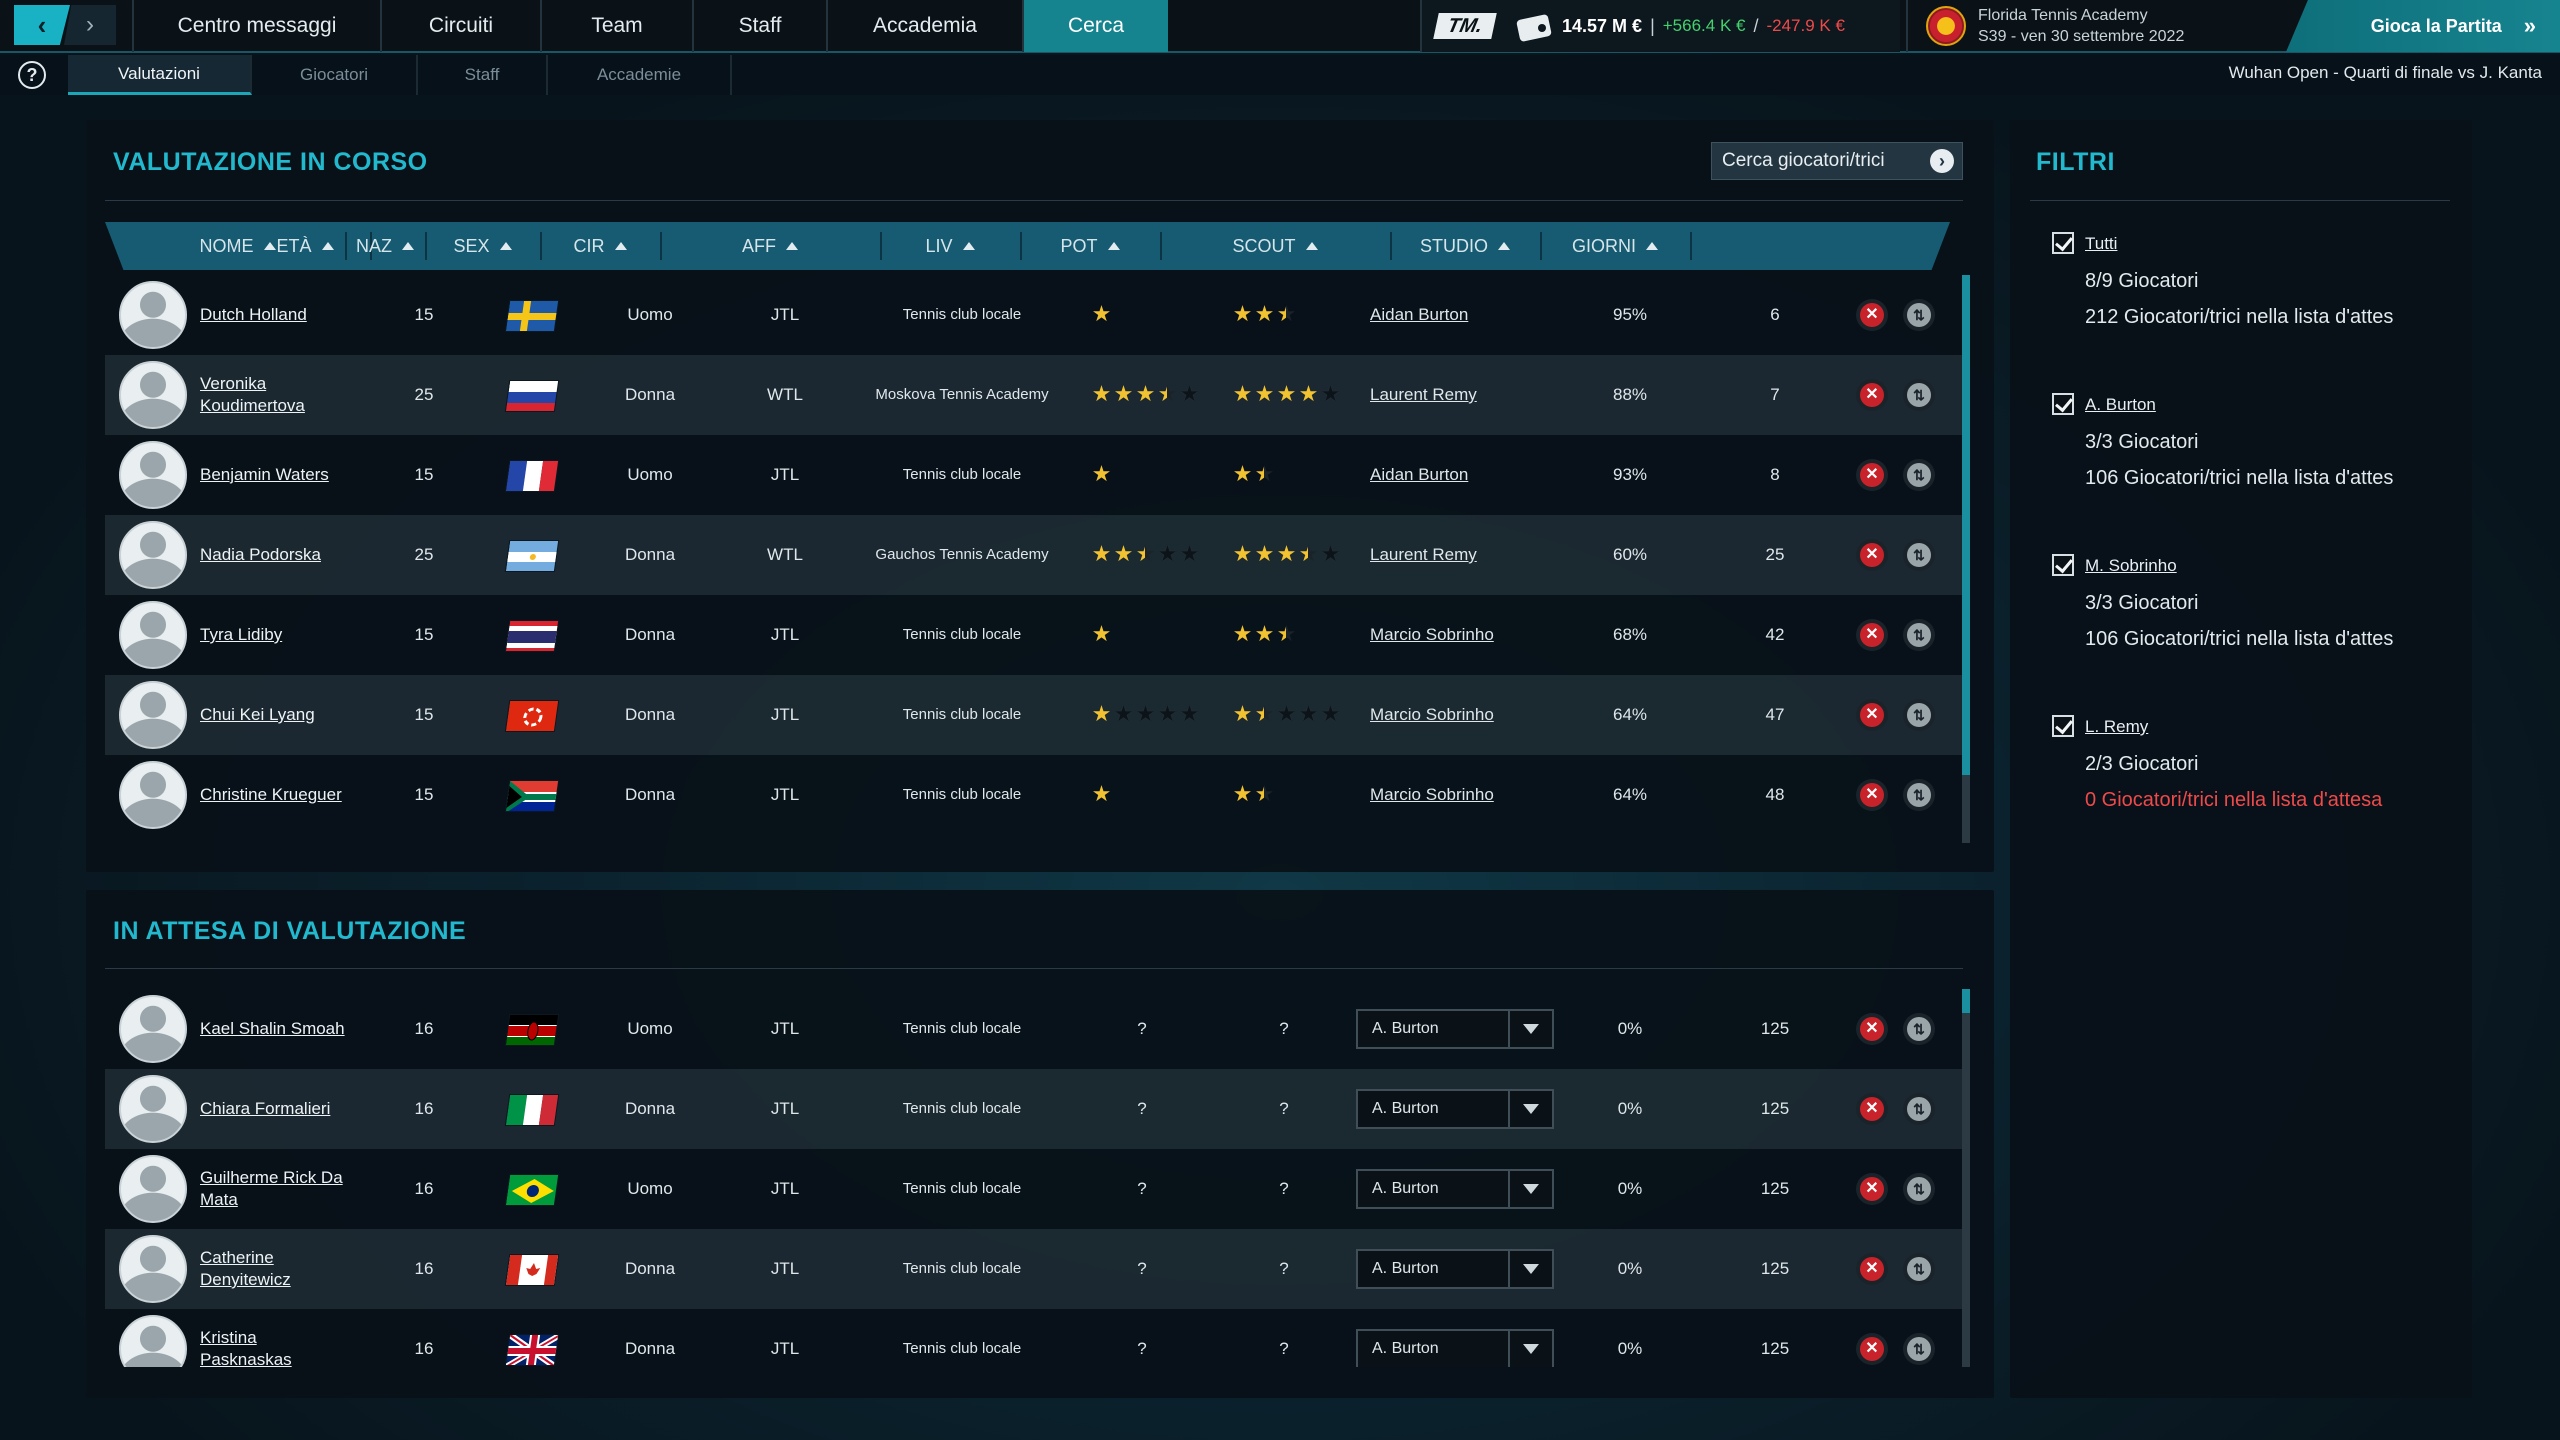  I want to click on scroll-thumb, so click(1966, 1001).